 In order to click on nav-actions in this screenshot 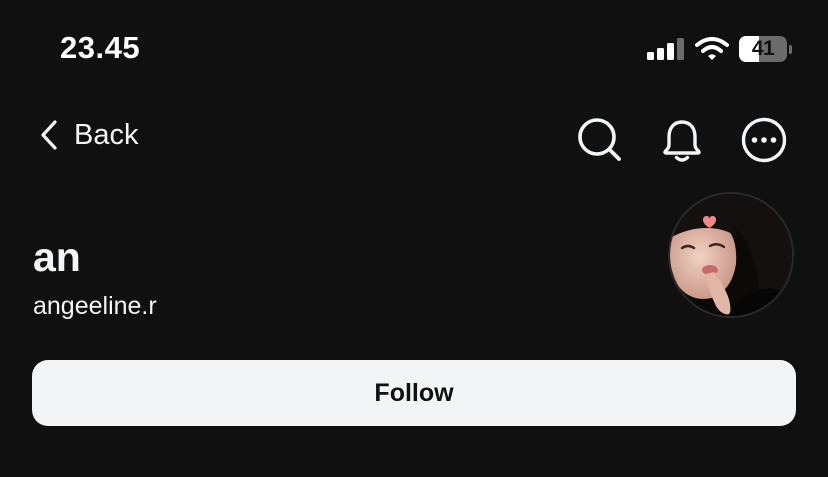, I will do `click(682, 140)`.